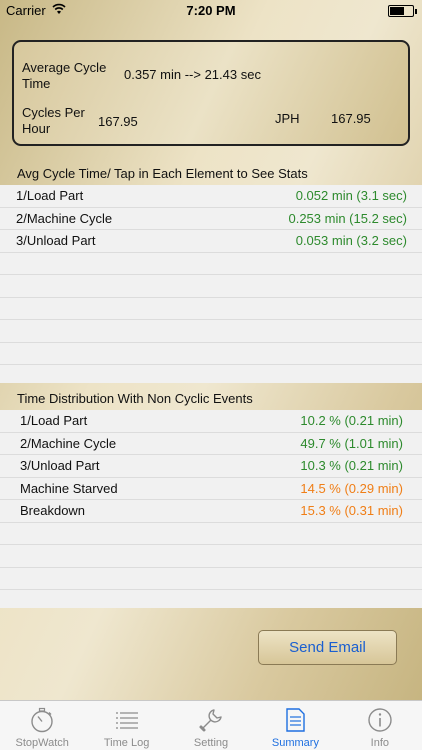 Image resolution: width=422 pixels, height=750 pixels. Describe the element at coordinates (351, 488) in the screenshot. I see `event-value: 14.5 % (0.29 min)` at that location.